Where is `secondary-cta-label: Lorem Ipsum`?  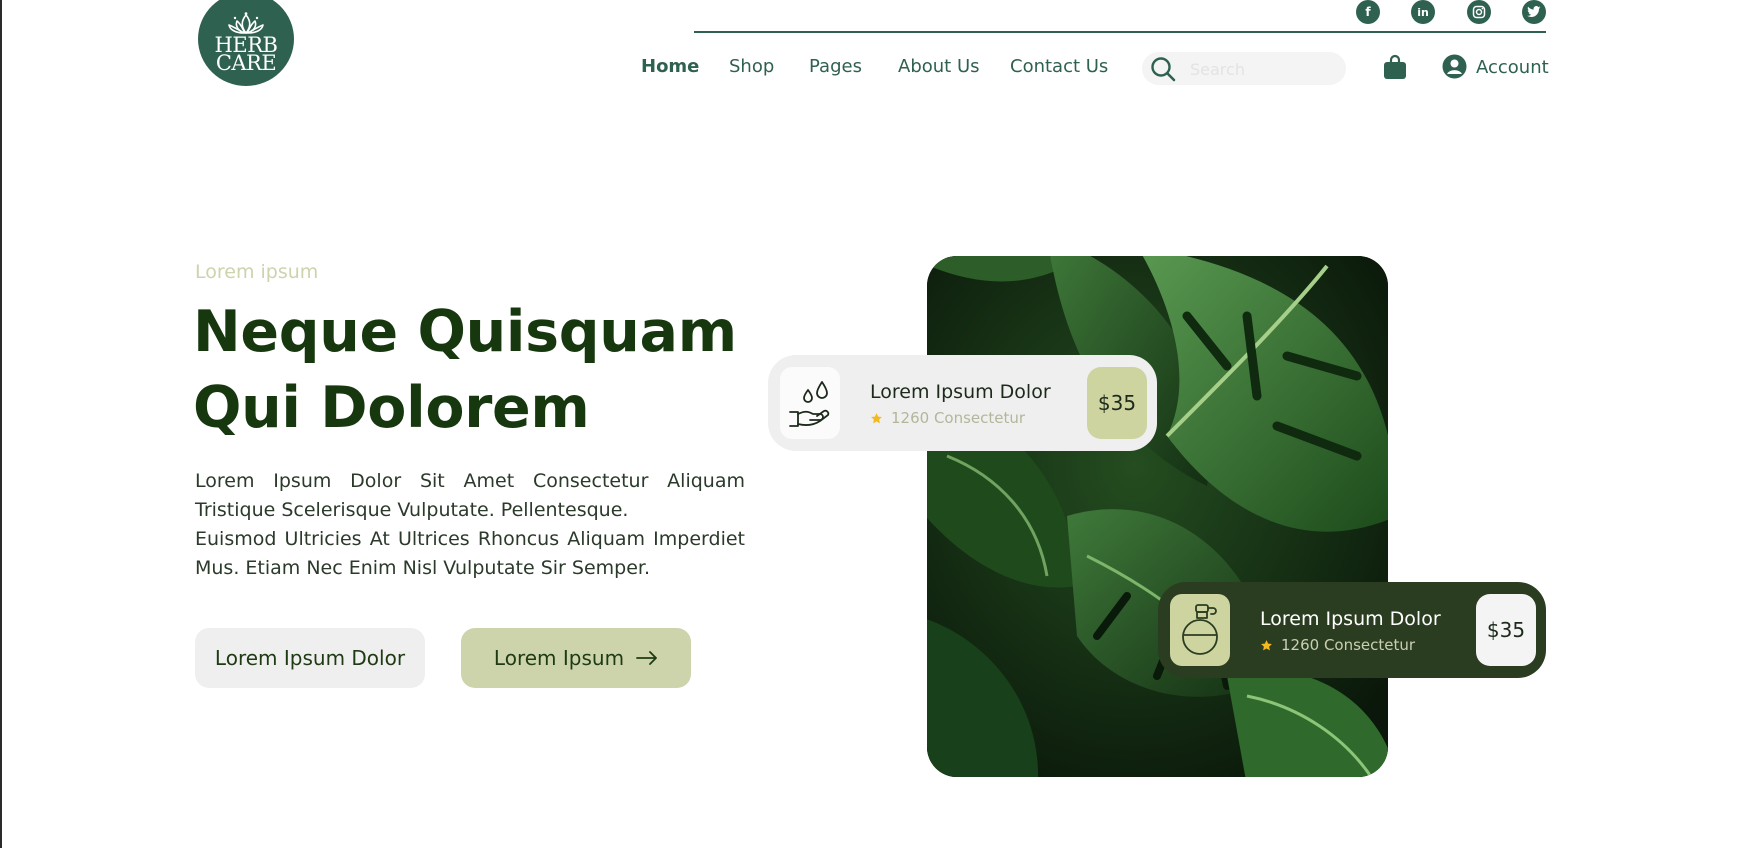 secondary-cta-label: Lorem Ipsum is located at coordinates (559, 658).